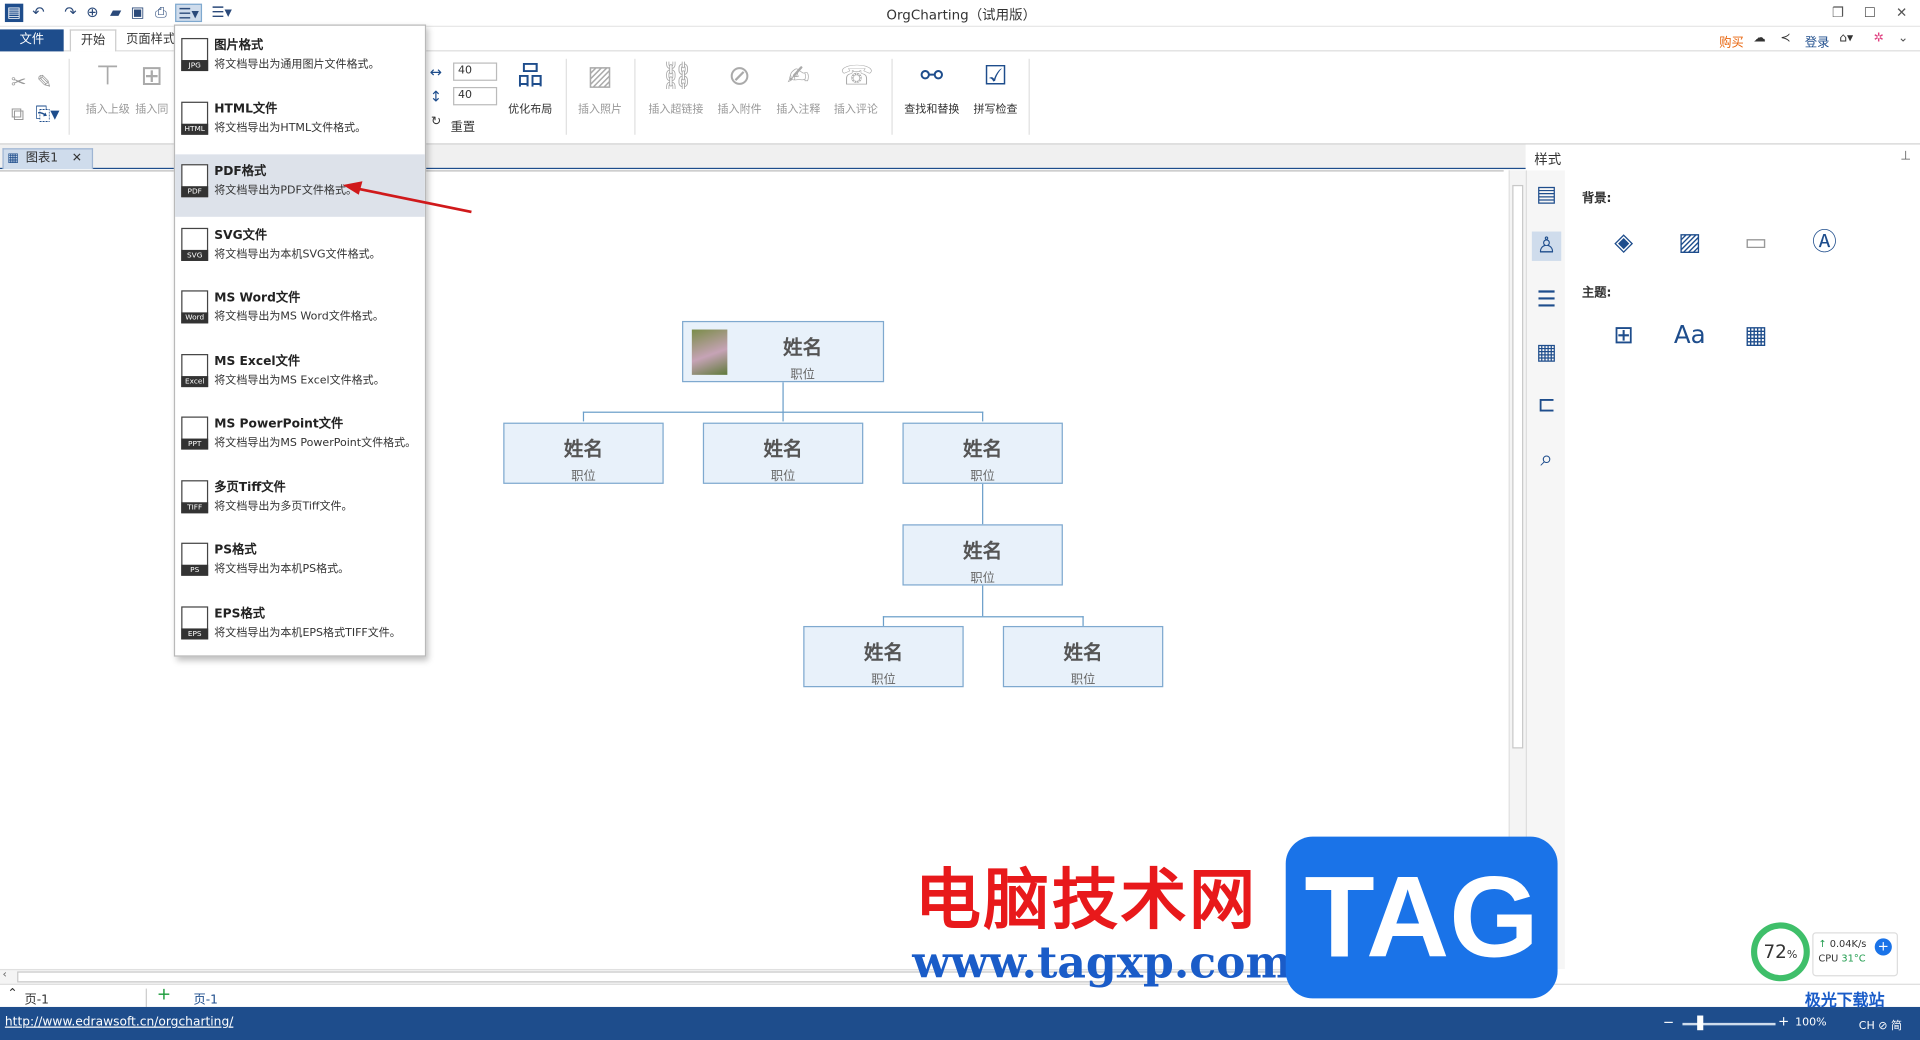 Image resolution: width=1920 pixels, height=1040 pixels. Describe the element at coordinates (300, 501) in the screenshot. I see `export-menu-item: TIFF 多页Tiff文件 将文档导出为多页Tiff文件。` at that location.